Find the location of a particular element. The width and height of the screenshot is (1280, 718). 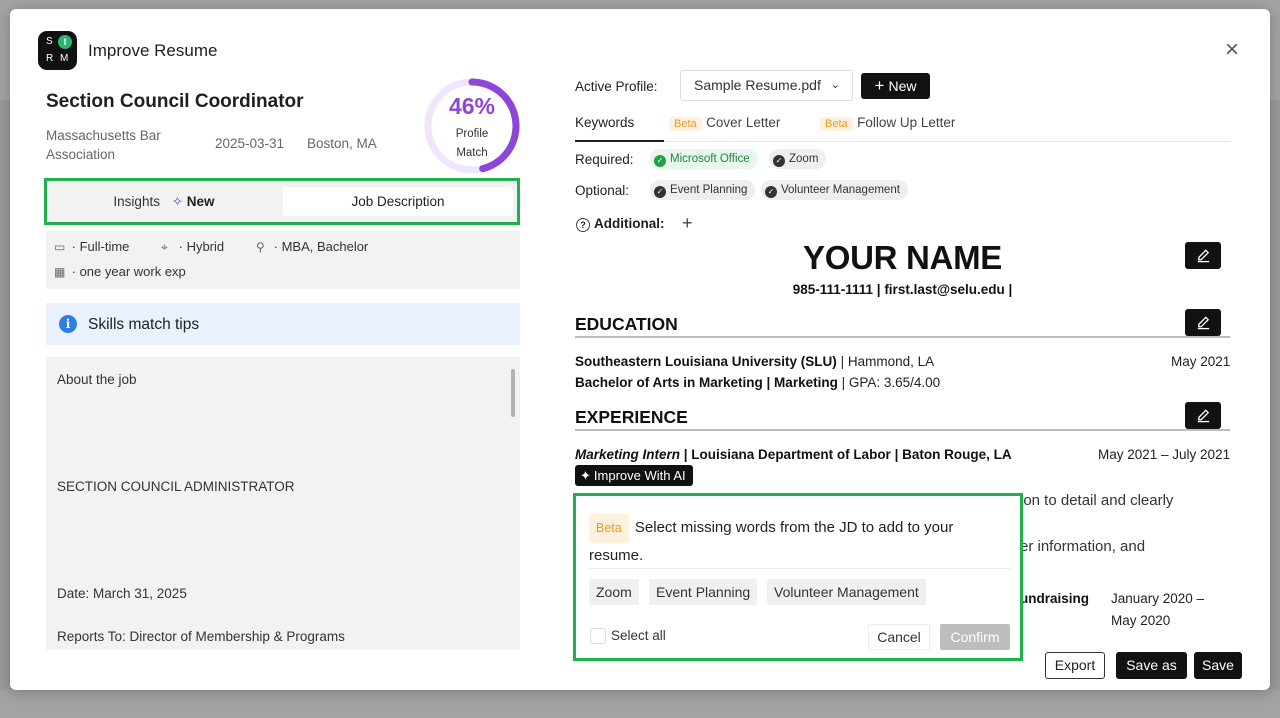

popover-divider is located at coordinates (800, 568).